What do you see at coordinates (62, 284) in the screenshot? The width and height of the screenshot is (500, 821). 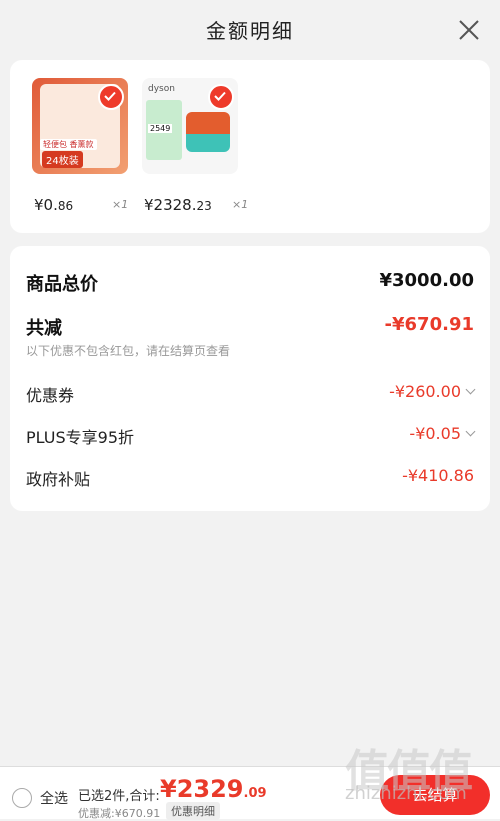 I see `subtotal-label: 商品总价` at bounding box center [62, 284].